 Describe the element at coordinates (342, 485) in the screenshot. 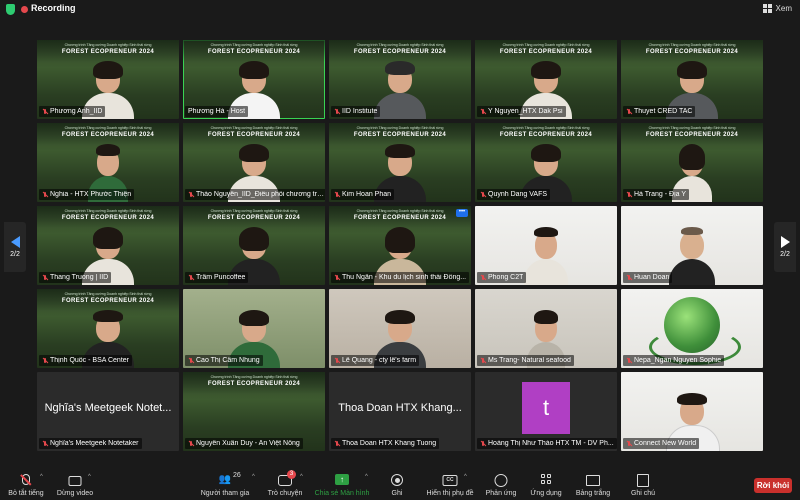

I see `share-screen-button: ↑ Chia sẻ Màn hình` at that location.